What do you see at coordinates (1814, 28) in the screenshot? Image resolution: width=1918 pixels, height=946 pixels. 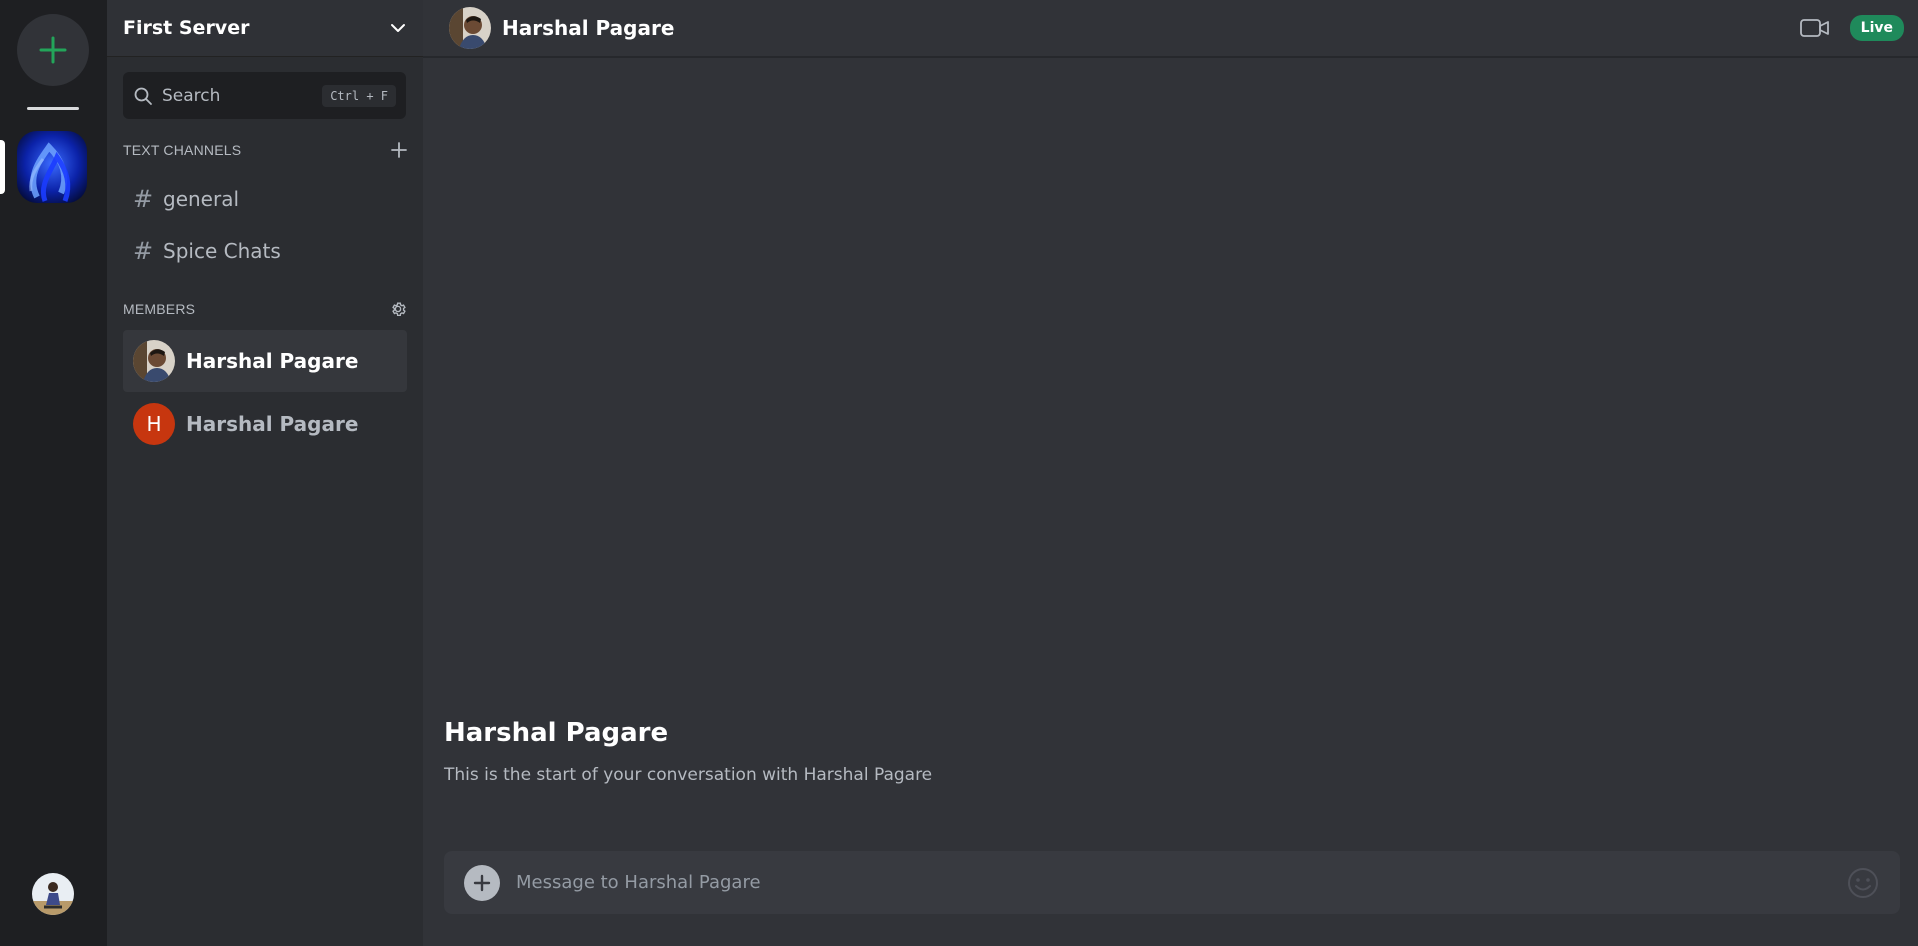 I see `video-camera-icon` at bounding box center [1814, 28].